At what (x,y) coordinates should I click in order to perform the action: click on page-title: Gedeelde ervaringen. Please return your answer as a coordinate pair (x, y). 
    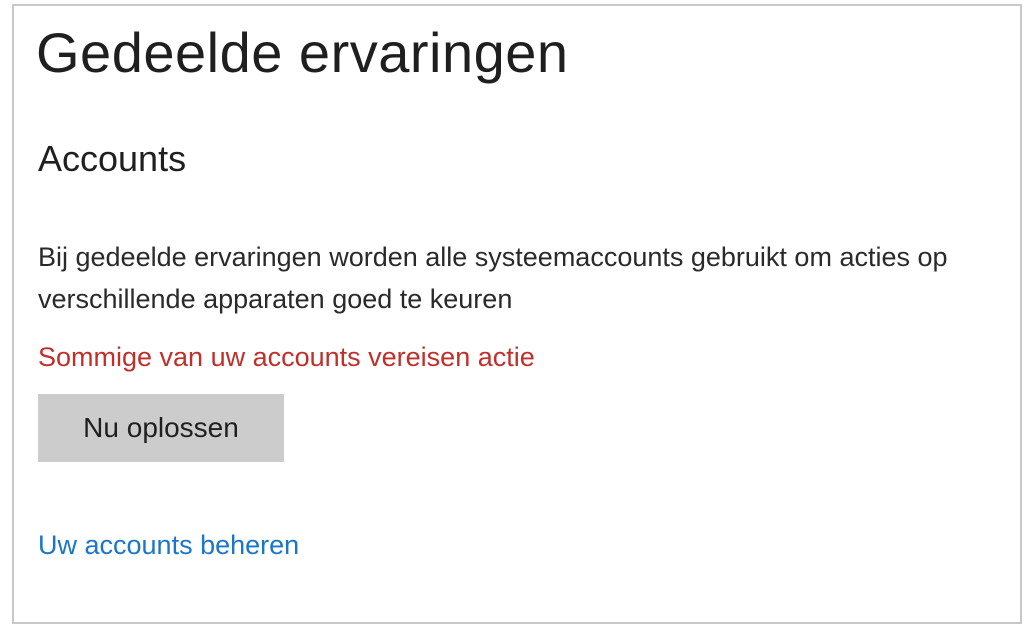
    Looking at the image, I should click on (302, 52).